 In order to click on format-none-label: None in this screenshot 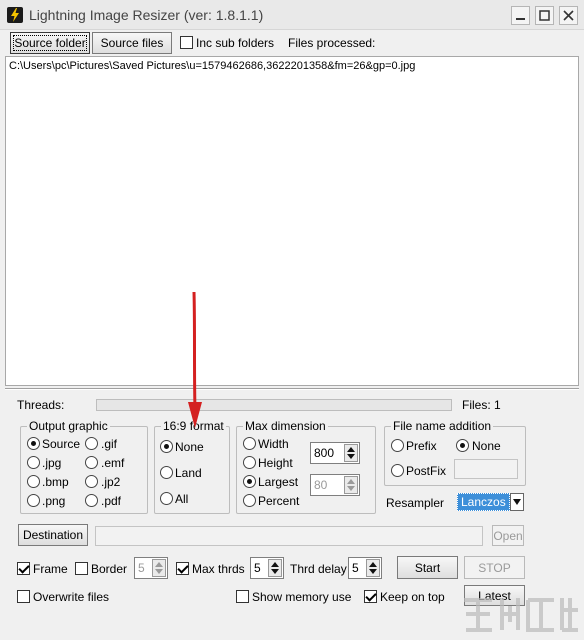, I will do `click(189, 447)`.